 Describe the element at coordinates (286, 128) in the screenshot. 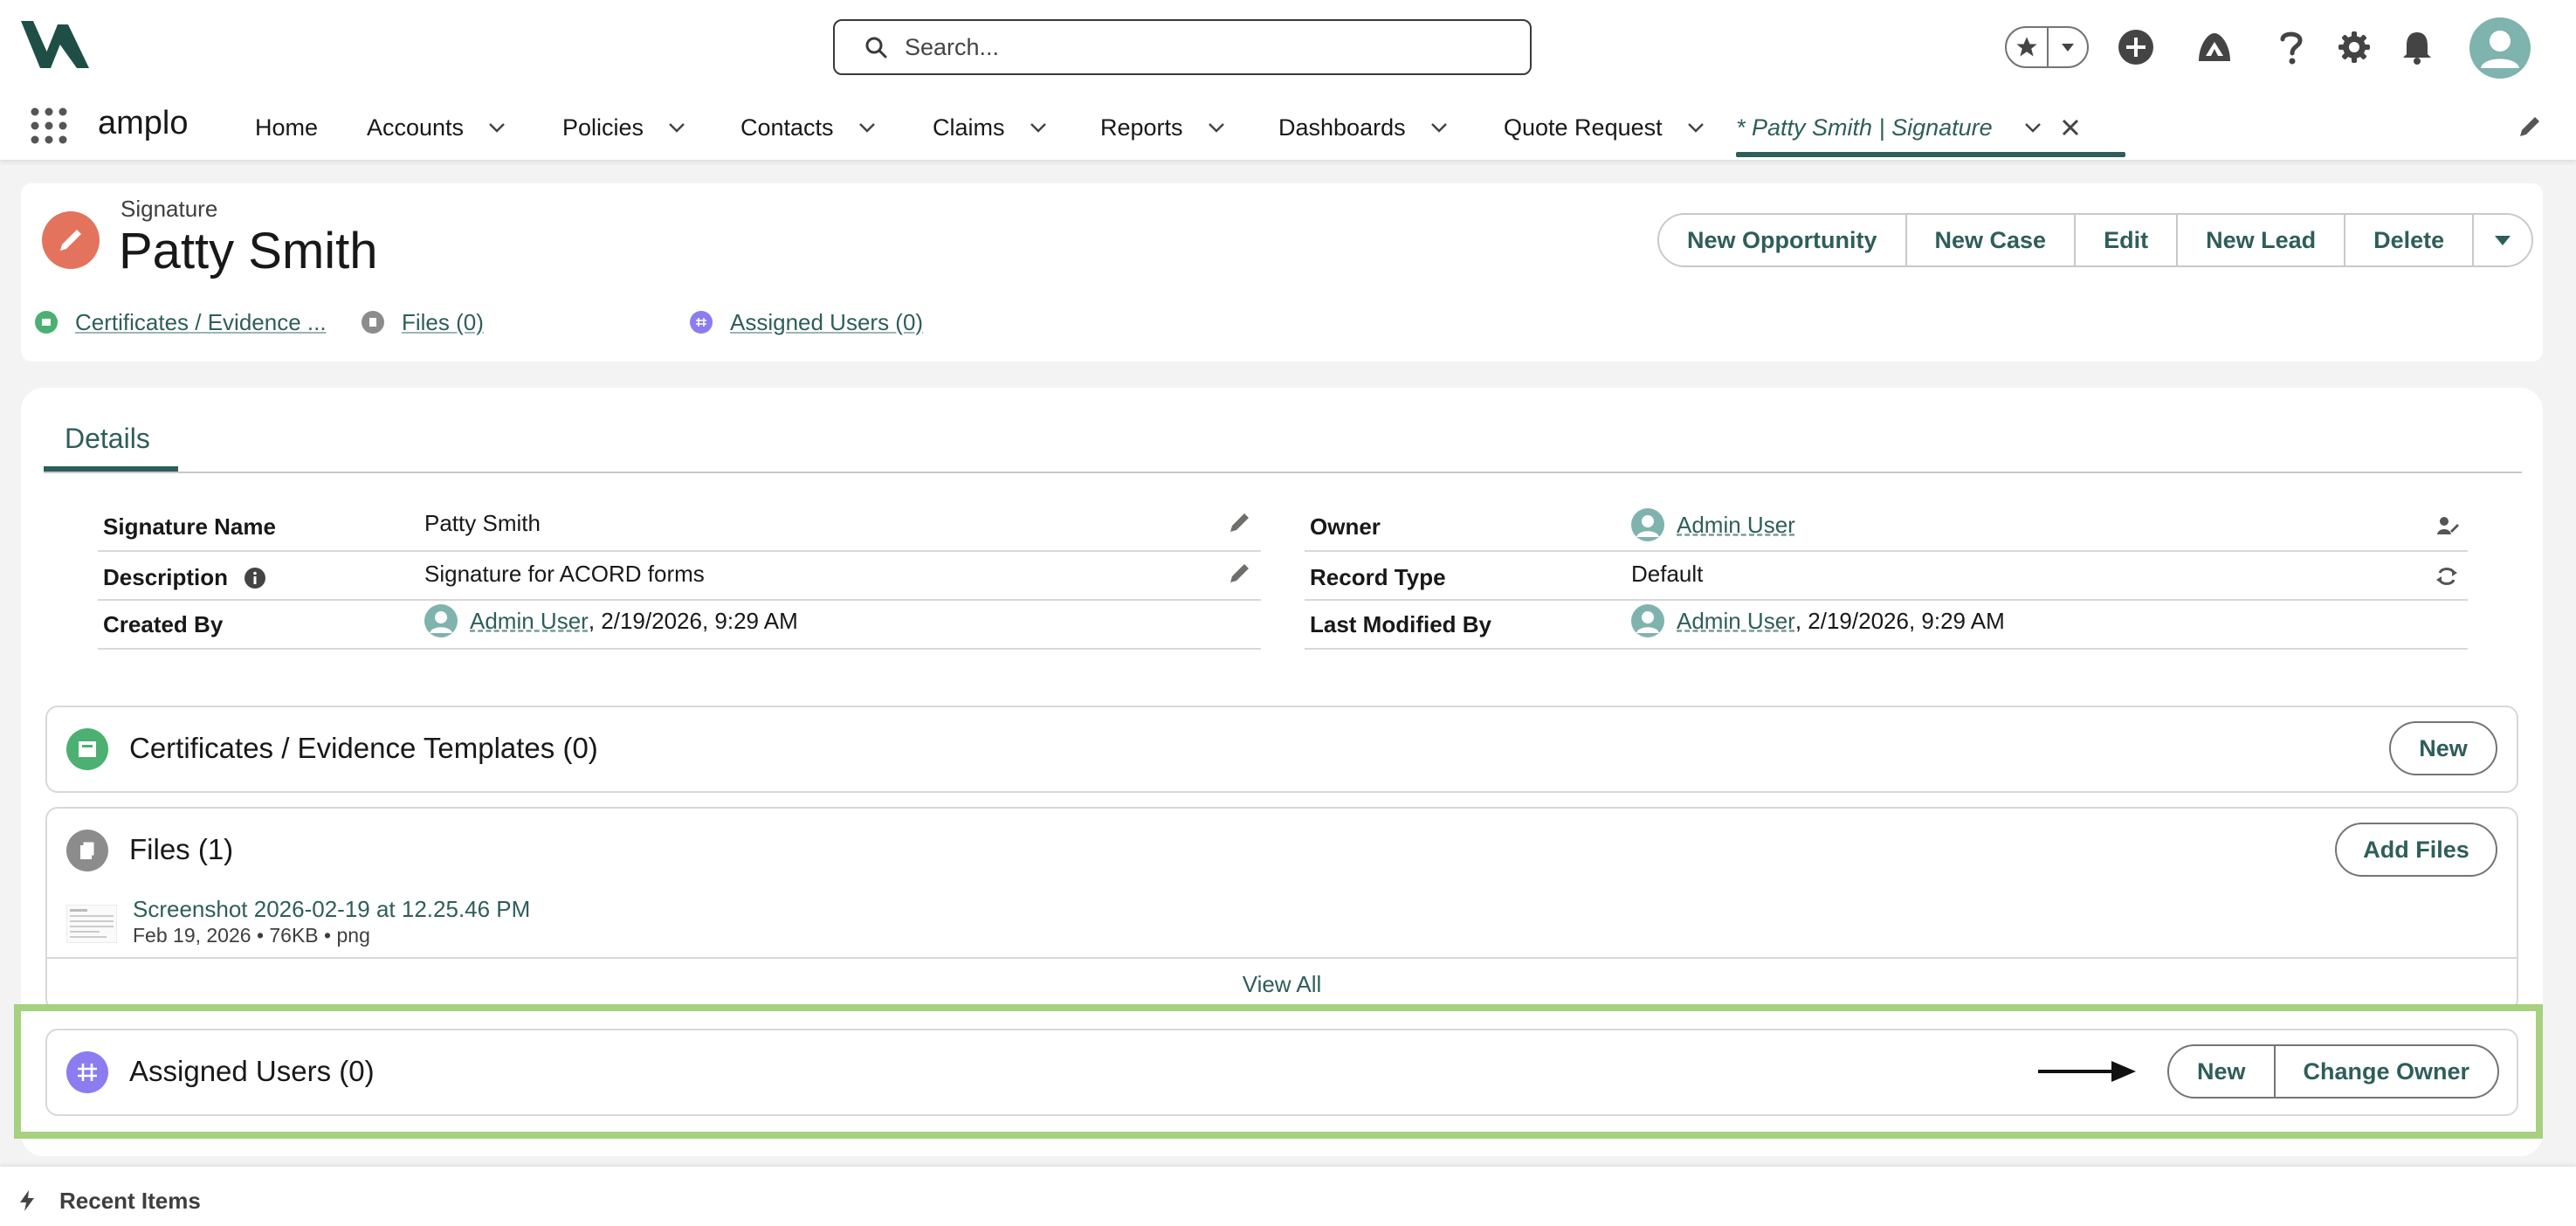

I see `nav-item-home: Home` at that location.